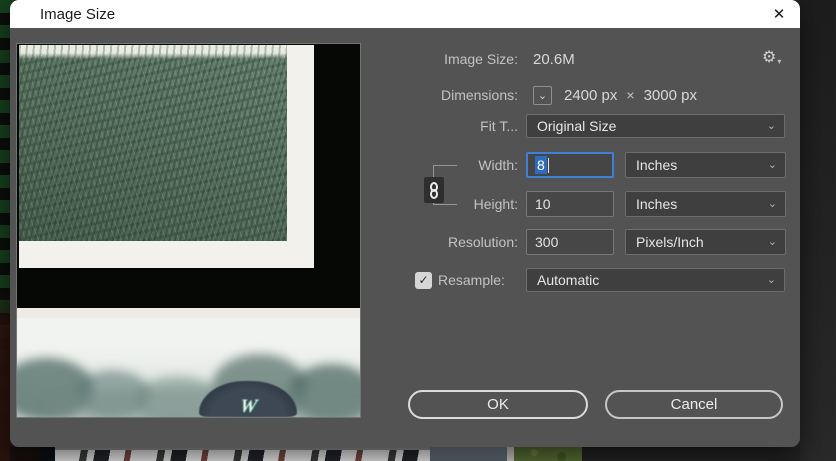 Image resolution: width=836 pixels, height=461 pixels. What do you see at coordinates (242, 454) in the screenshot?
I see `backdrop-team-photo` at bounding box center [242, 454].